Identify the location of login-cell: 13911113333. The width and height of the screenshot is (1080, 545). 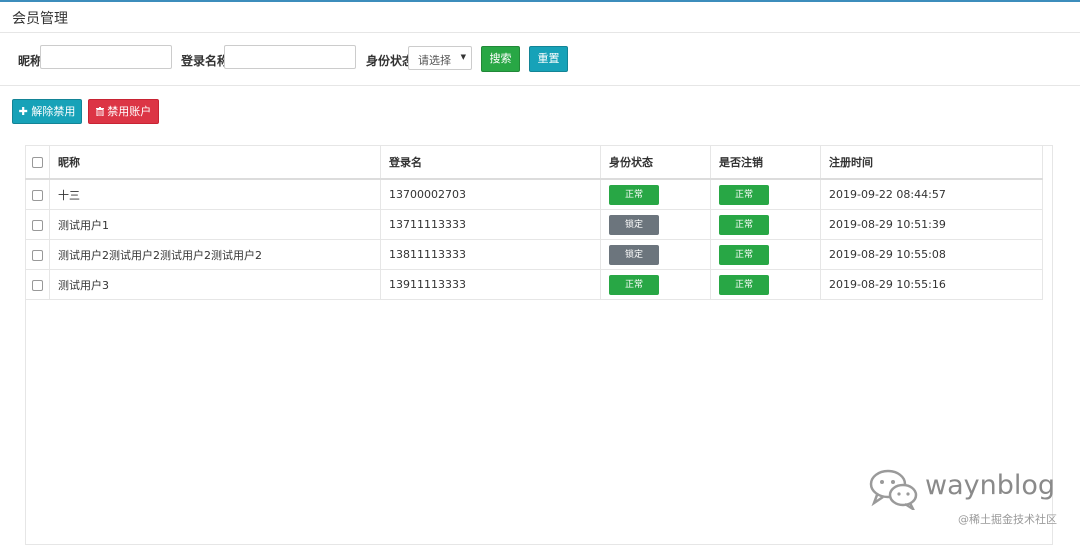
(490, 284).